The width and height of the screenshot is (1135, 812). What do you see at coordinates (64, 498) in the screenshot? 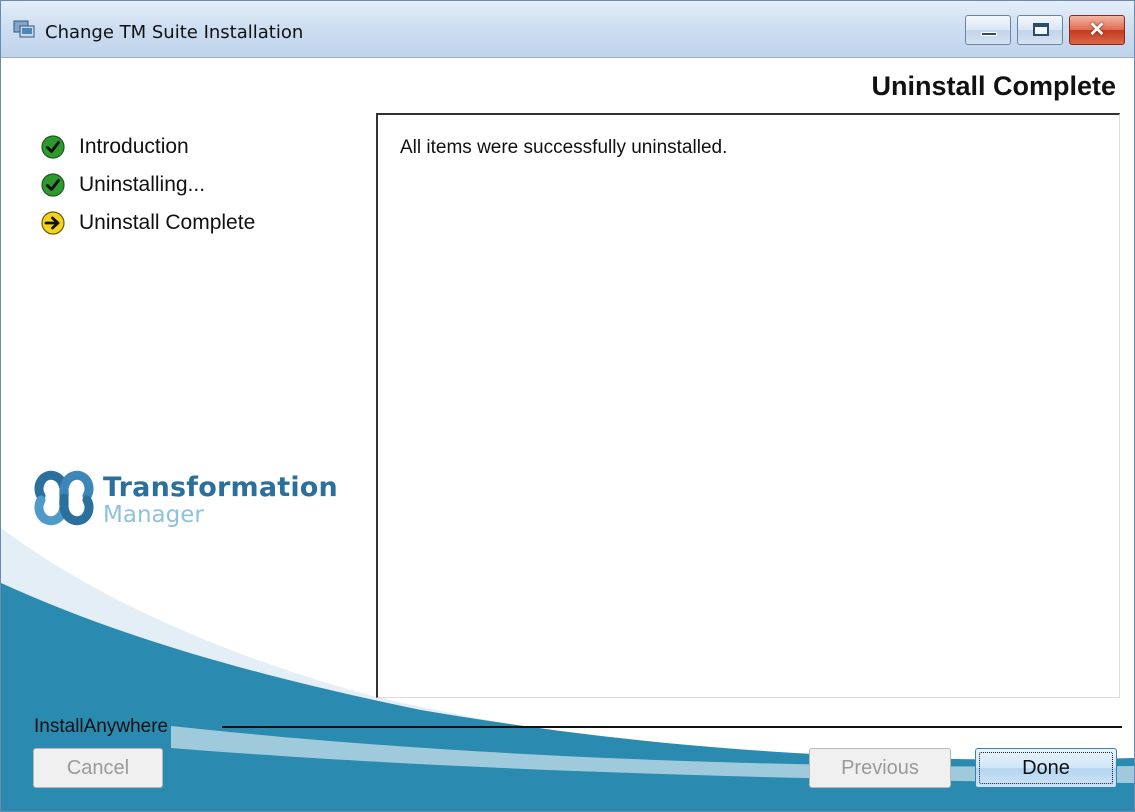
I see `logo-knot-icon` at bounding box center [64, 498].